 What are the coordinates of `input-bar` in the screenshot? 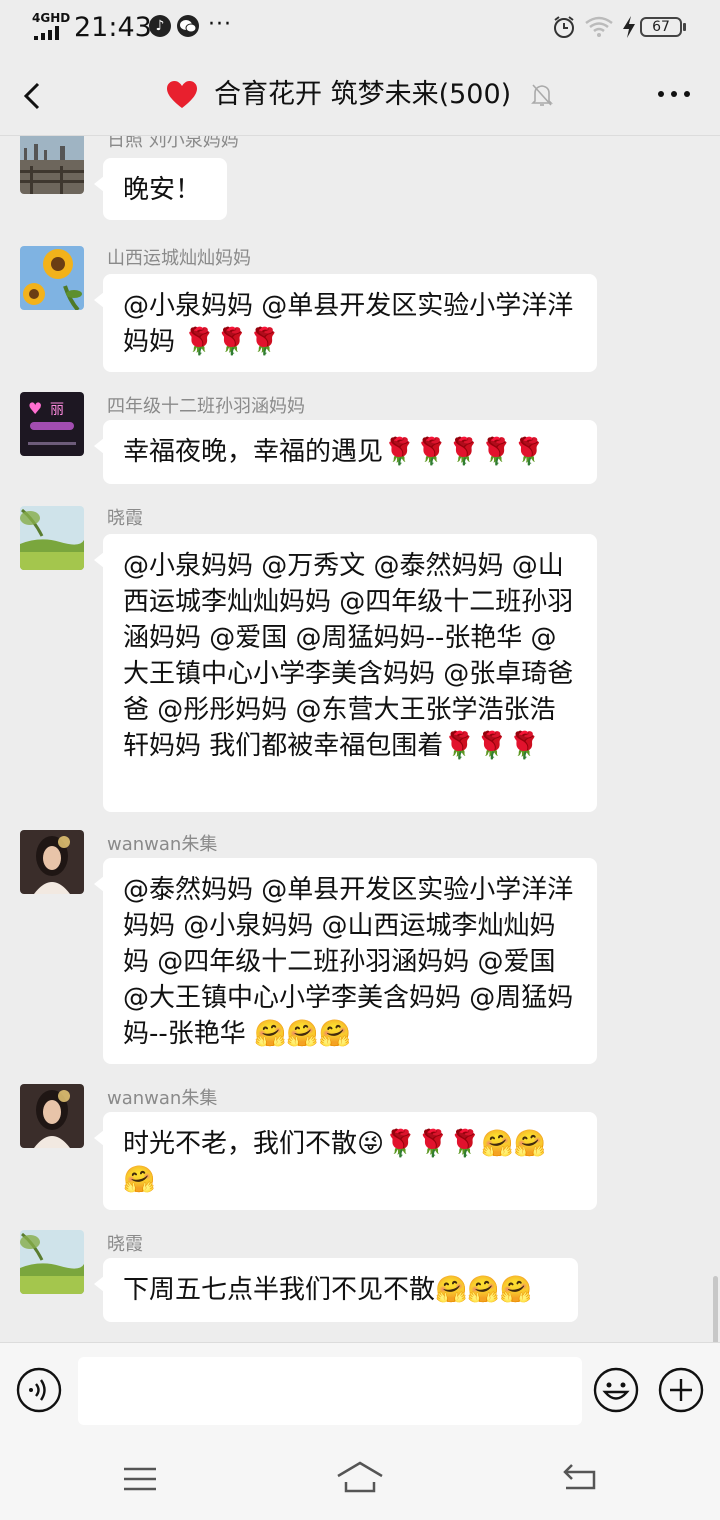 It's located at (360, 1390).